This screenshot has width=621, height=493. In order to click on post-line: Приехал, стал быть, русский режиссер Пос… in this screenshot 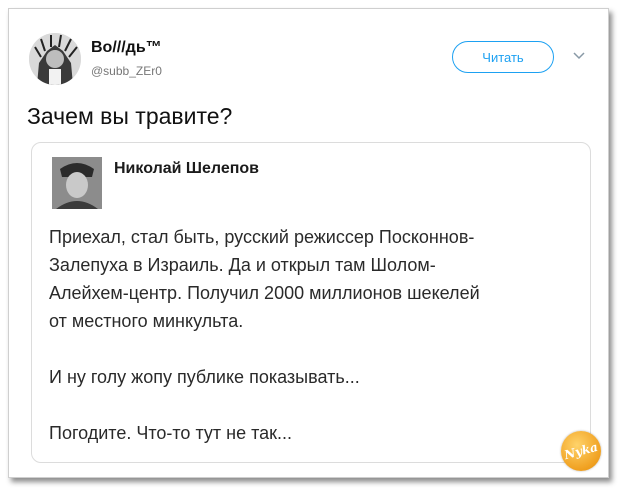, I will do `click(262, 237)`.